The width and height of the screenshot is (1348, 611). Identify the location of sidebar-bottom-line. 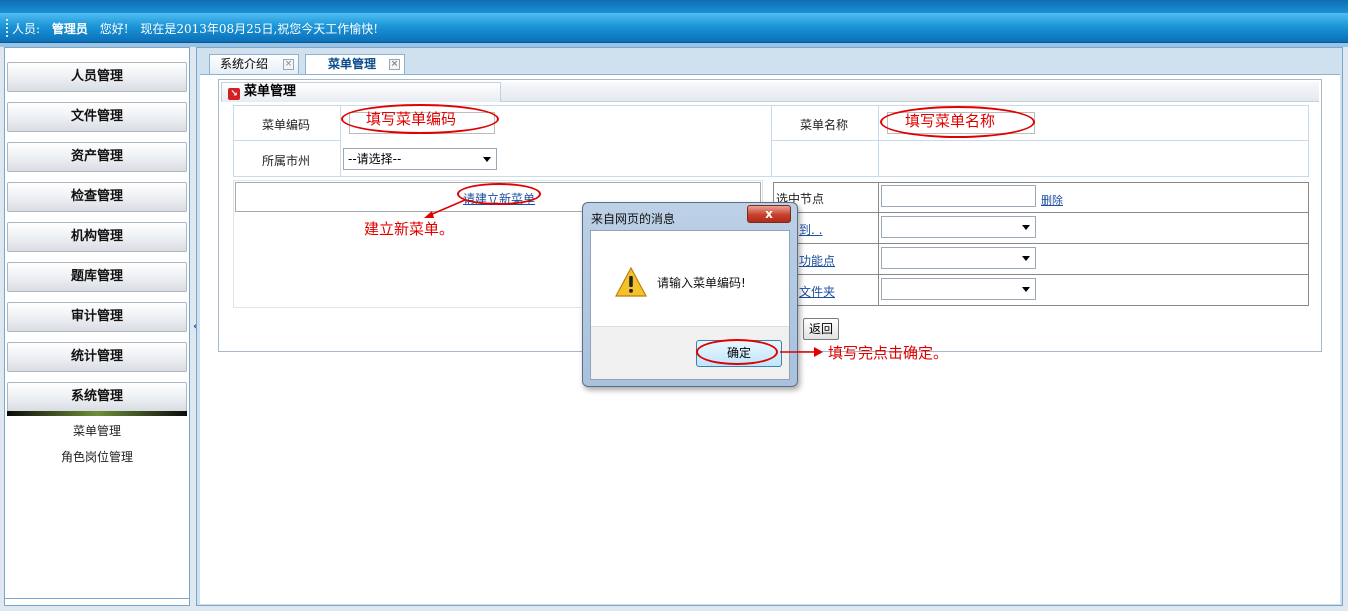
(97, 598).